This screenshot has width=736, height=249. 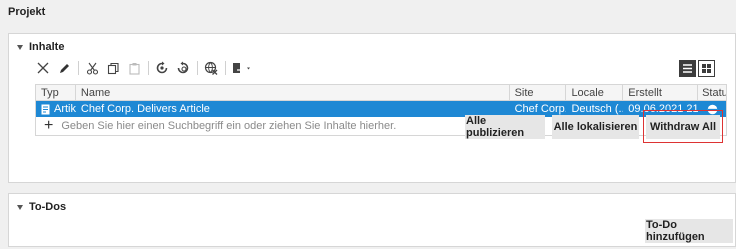 I want to click on thumbnail-view-icon, so click(x=706, y=68).